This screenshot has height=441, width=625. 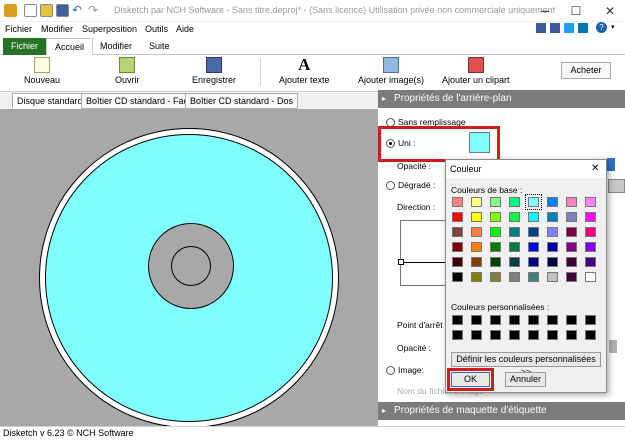 What do you see at coordinates (390, 143) in the screenshot?
I see `solid-radio` at bounding box center [390, 143].